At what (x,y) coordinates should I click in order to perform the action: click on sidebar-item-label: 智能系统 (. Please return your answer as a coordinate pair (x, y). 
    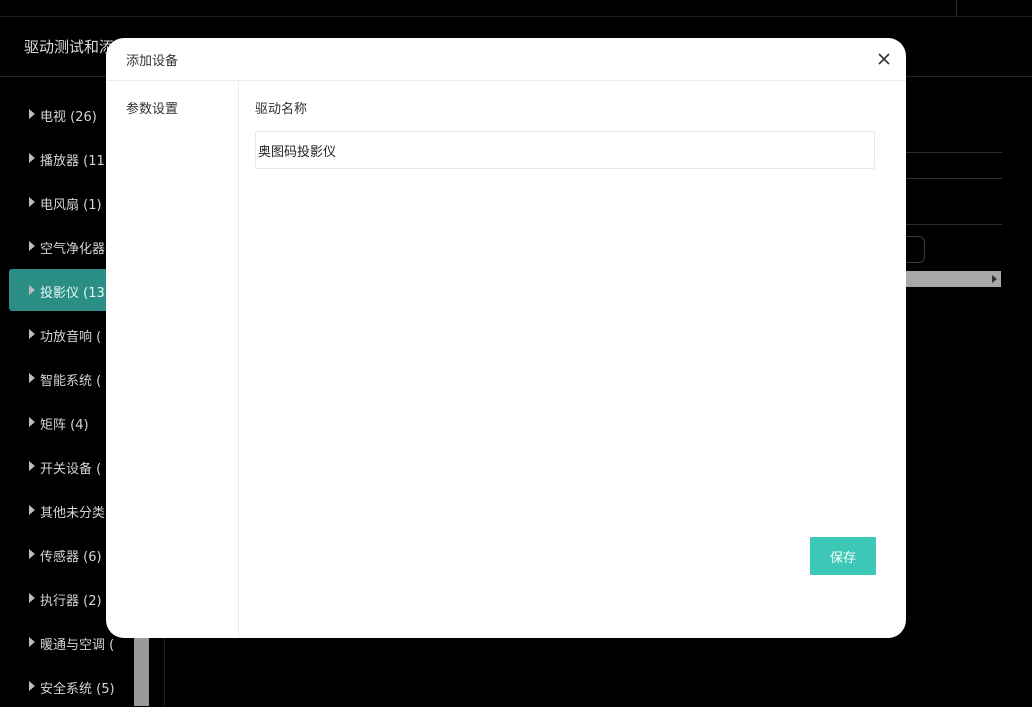
    Looking at the image, I should click on (71, 381).